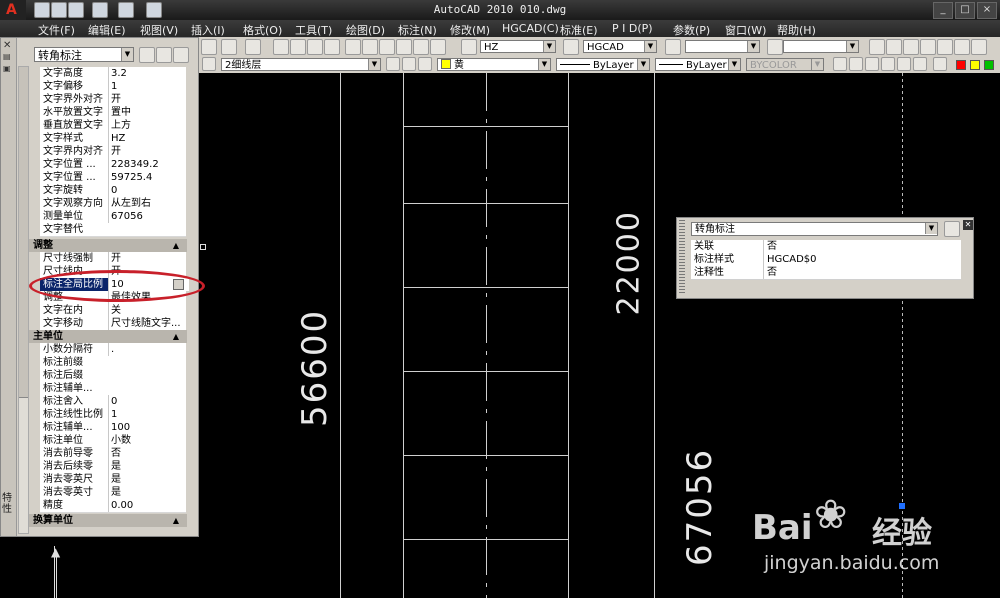 This screenshot has width=1000, height=598. I want to click on calculator-icon, so click(438, 47).